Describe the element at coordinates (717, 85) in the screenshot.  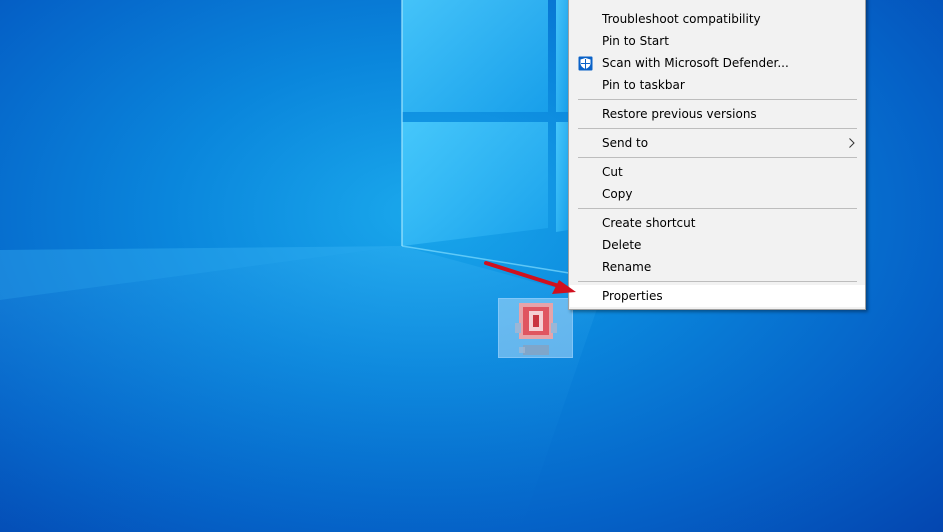
I see `menu-item-pin-to-taskbar: Pin to taskbar` at that location.